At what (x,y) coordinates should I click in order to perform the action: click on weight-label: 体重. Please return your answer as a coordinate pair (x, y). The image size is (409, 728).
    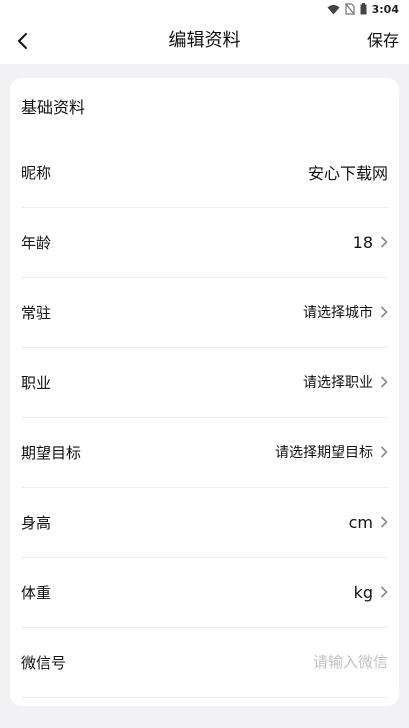
    Looking at the image, I should click on (36, 592).